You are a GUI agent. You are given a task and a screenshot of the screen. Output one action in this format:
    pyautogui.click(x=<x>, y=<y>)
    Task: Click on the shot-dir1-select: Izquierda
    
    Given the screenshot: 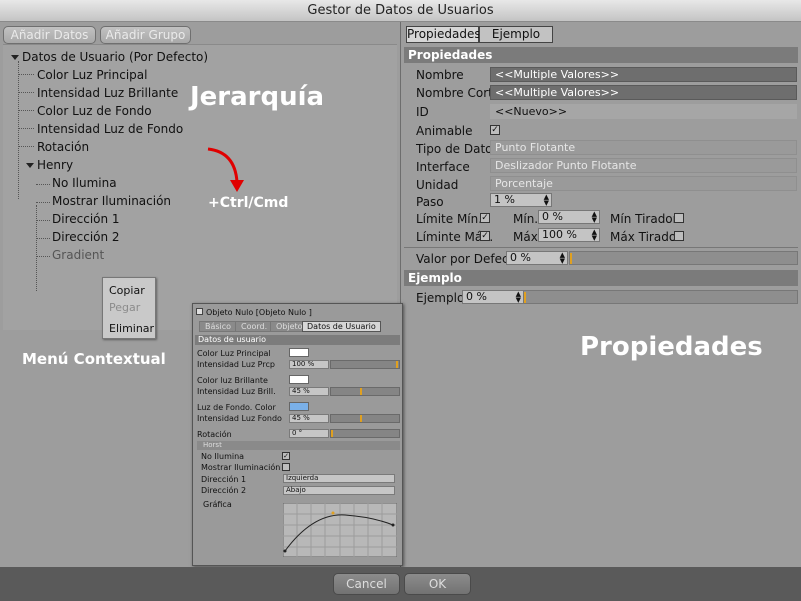 What is the action you would take?
    pyautogui.click(x=339, y=478)
    